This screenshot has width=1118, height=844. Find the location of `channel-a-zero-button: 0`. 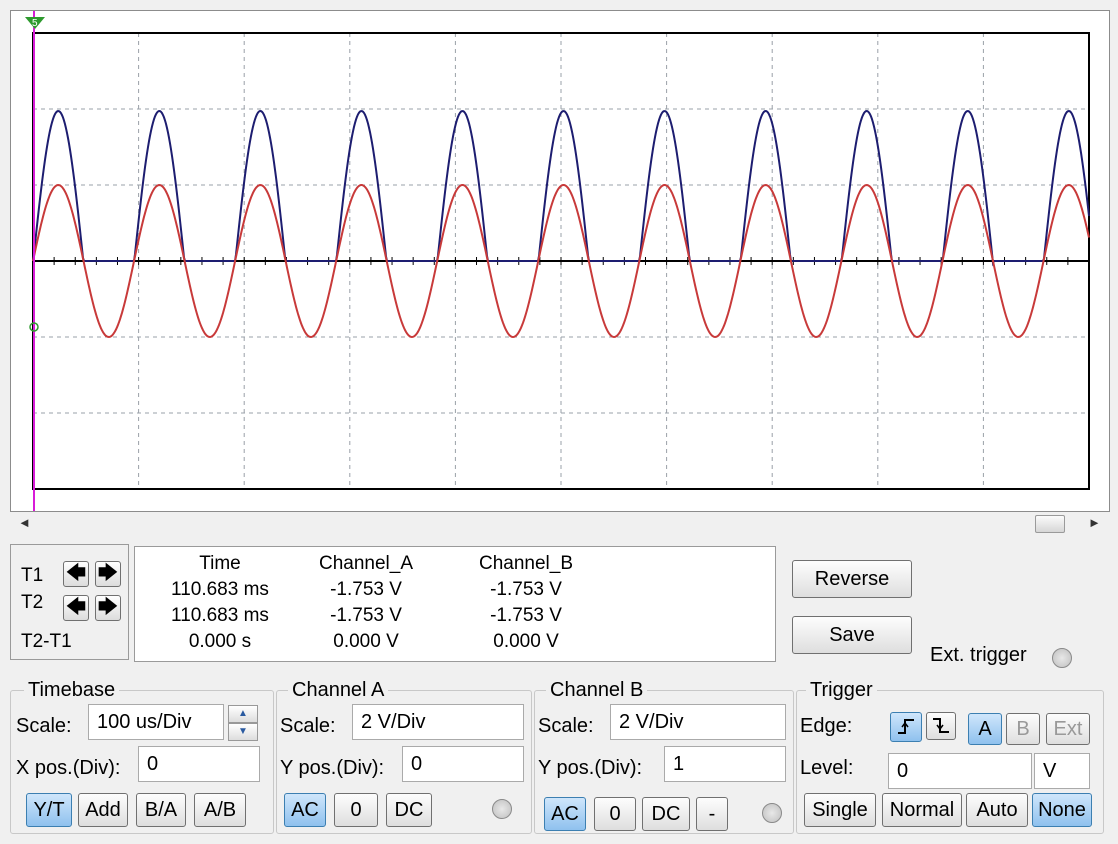

channel-a-zero-button: 0 is located at coordinates (356, 810).